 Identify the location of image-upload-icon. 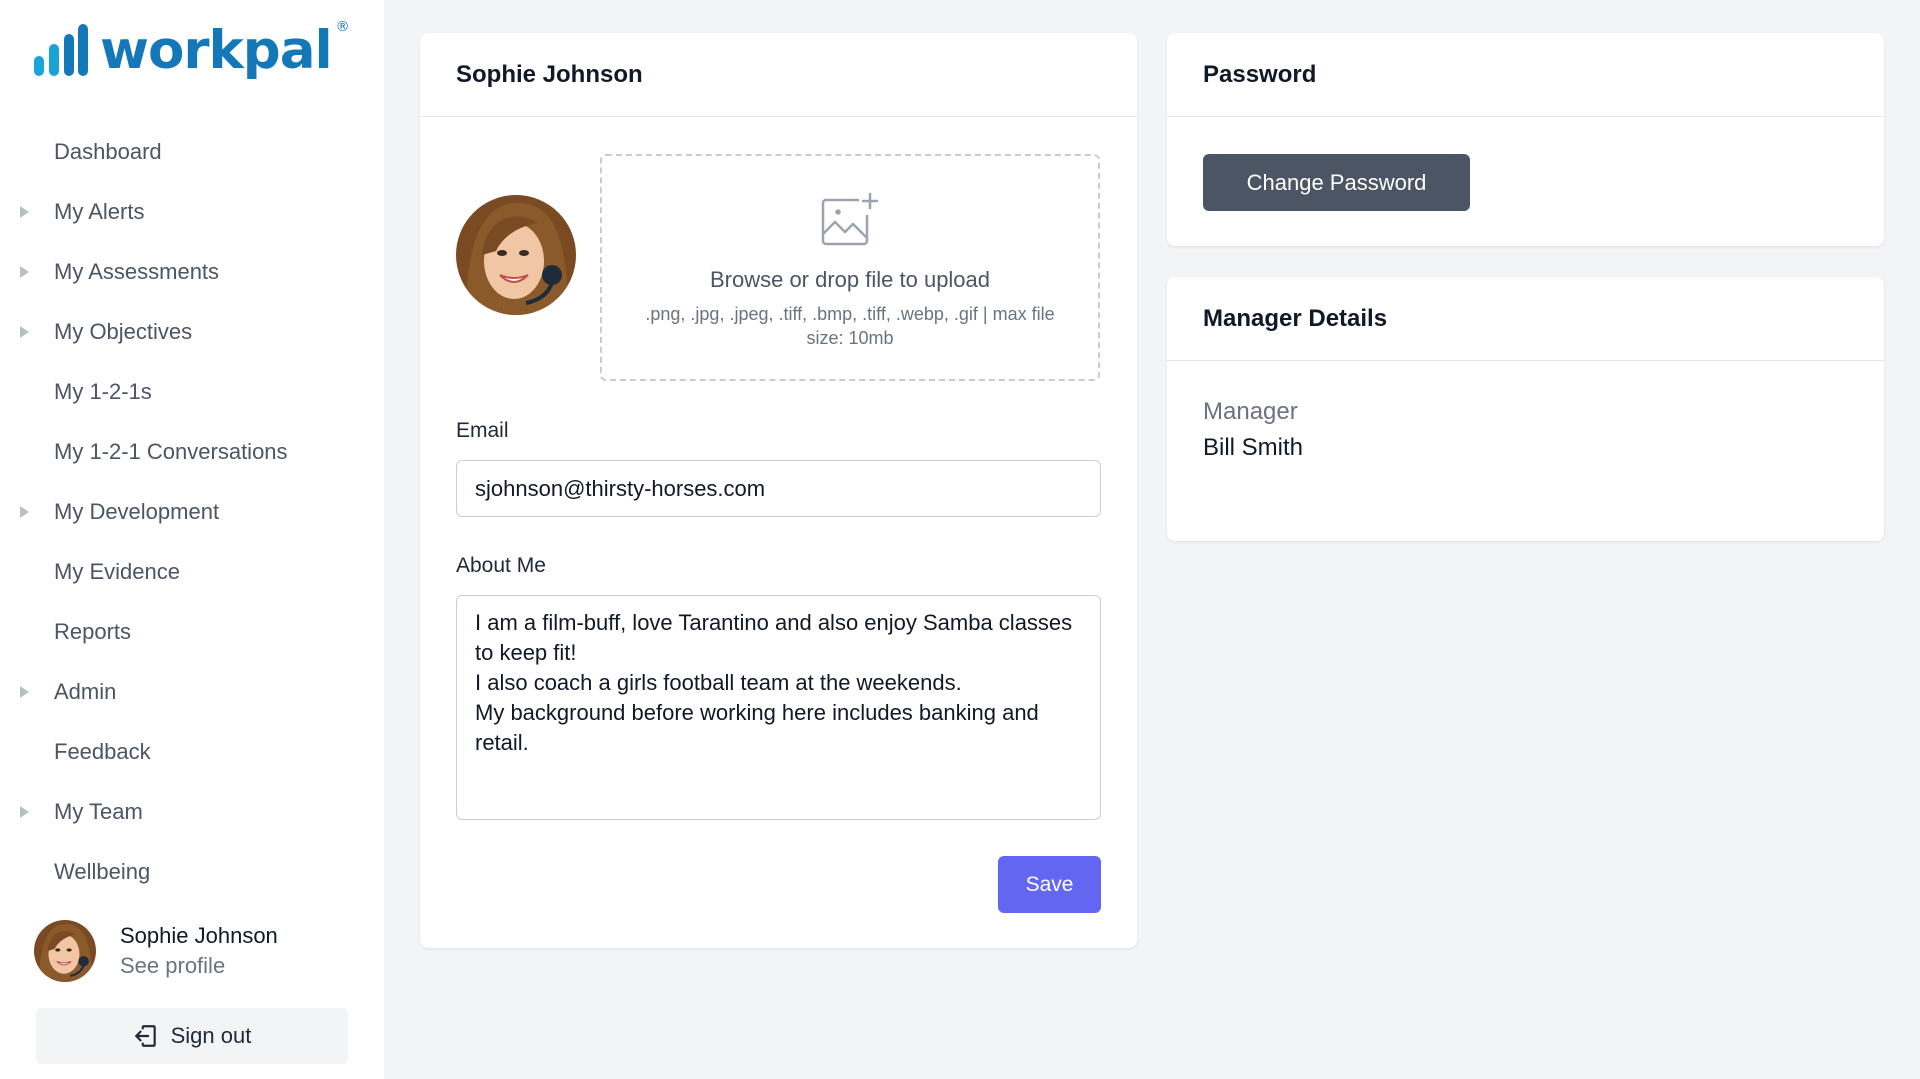
(850, 219).